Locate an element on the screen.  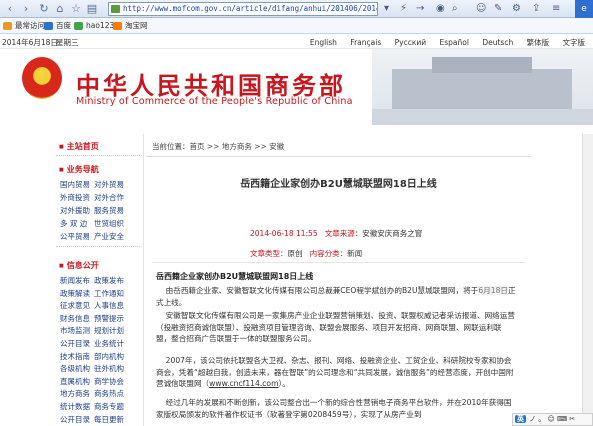
vertical-scrollbar is located at coordinates (587, 280).